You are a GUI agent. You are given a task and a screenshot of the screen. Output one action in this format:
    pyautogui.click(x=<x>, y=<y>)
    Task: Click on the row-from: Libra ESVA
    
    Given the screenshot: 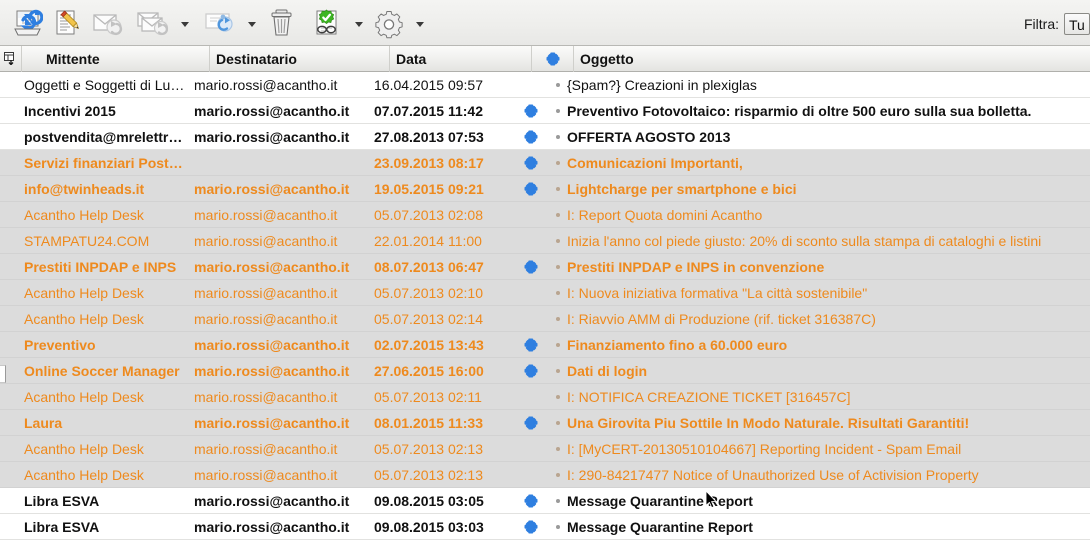 What is the action you would take?
    pyautogui.click(x=62, y=526)
    